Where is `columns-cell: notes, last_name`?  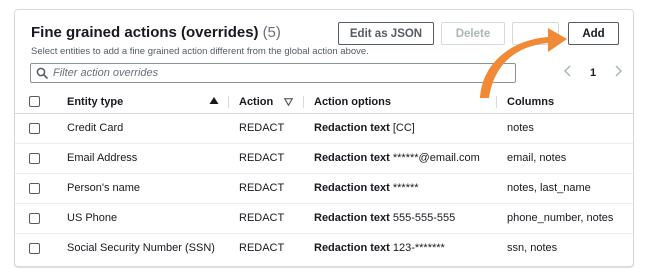
columns-cell: notes, last_name is located at coordinates (564, 188).